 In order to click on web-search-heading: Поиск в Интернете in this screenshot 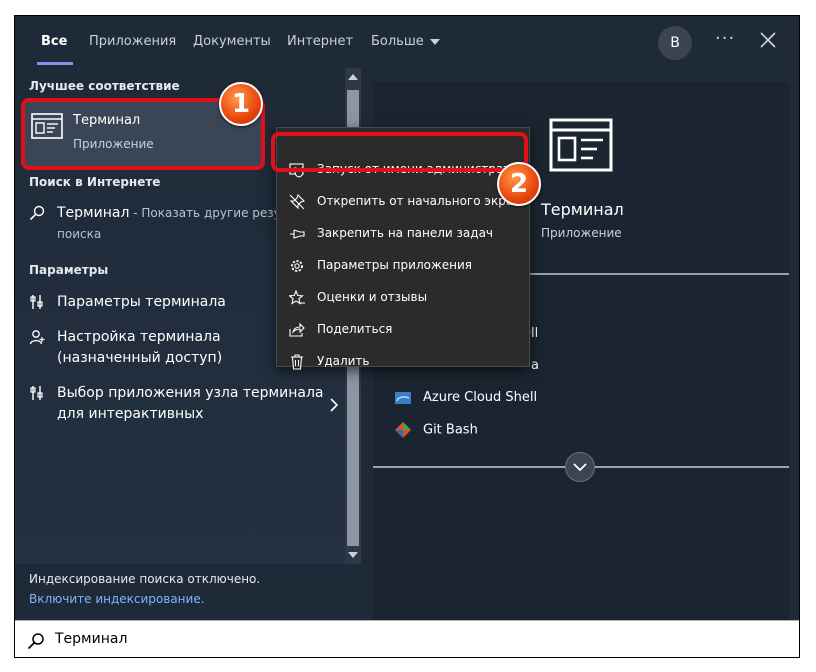, I will do `click(95, 182)`.